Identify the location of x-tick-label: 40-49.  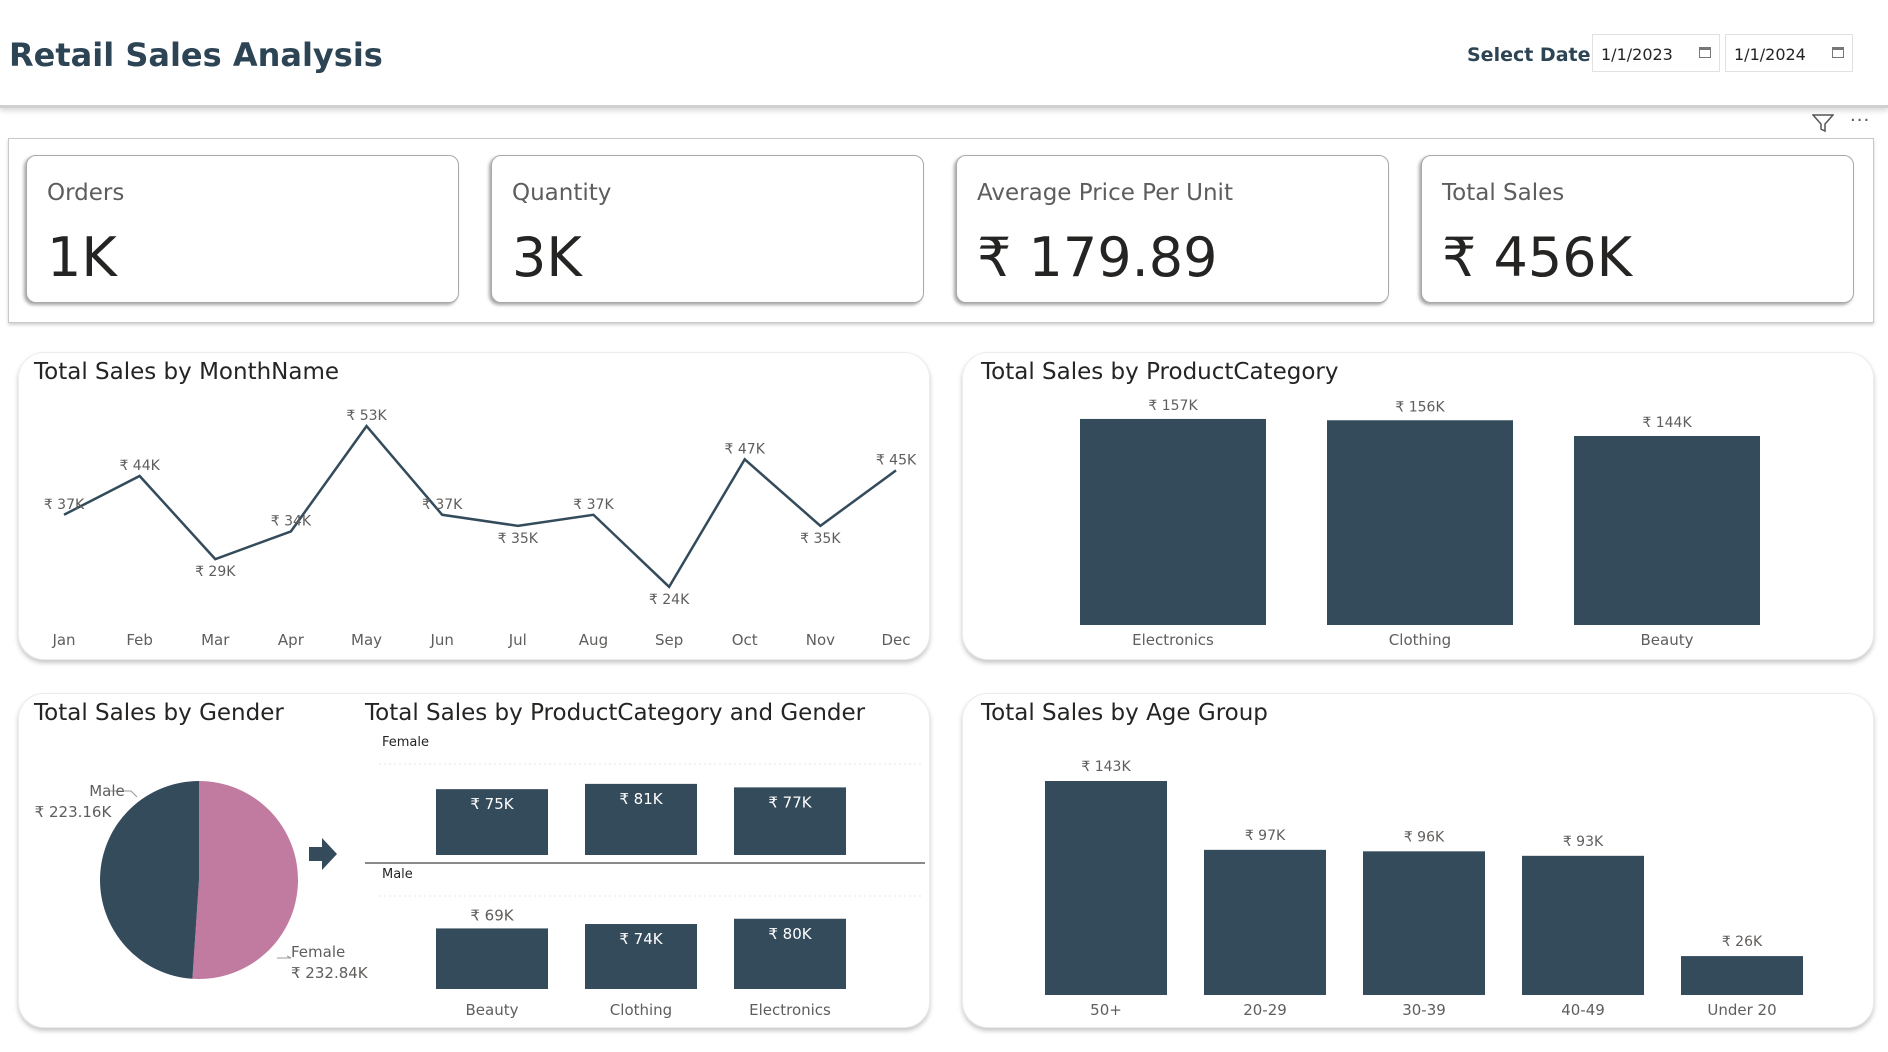
(1583, 1010).